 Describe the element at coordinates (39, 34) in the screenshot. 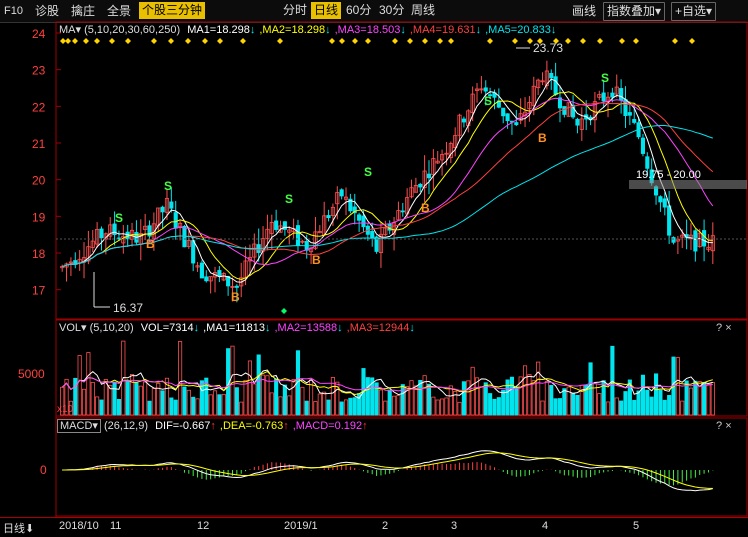

I see `price-tick-label: 24` at that location.